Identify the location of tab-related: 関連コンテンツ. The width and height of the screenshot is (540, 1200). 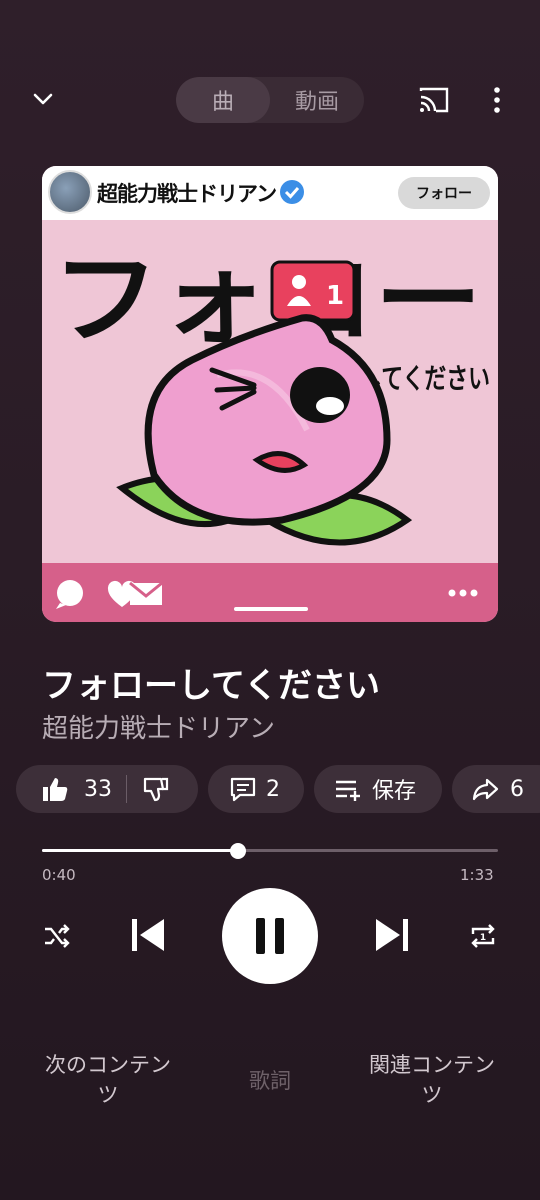
(432, 1080).